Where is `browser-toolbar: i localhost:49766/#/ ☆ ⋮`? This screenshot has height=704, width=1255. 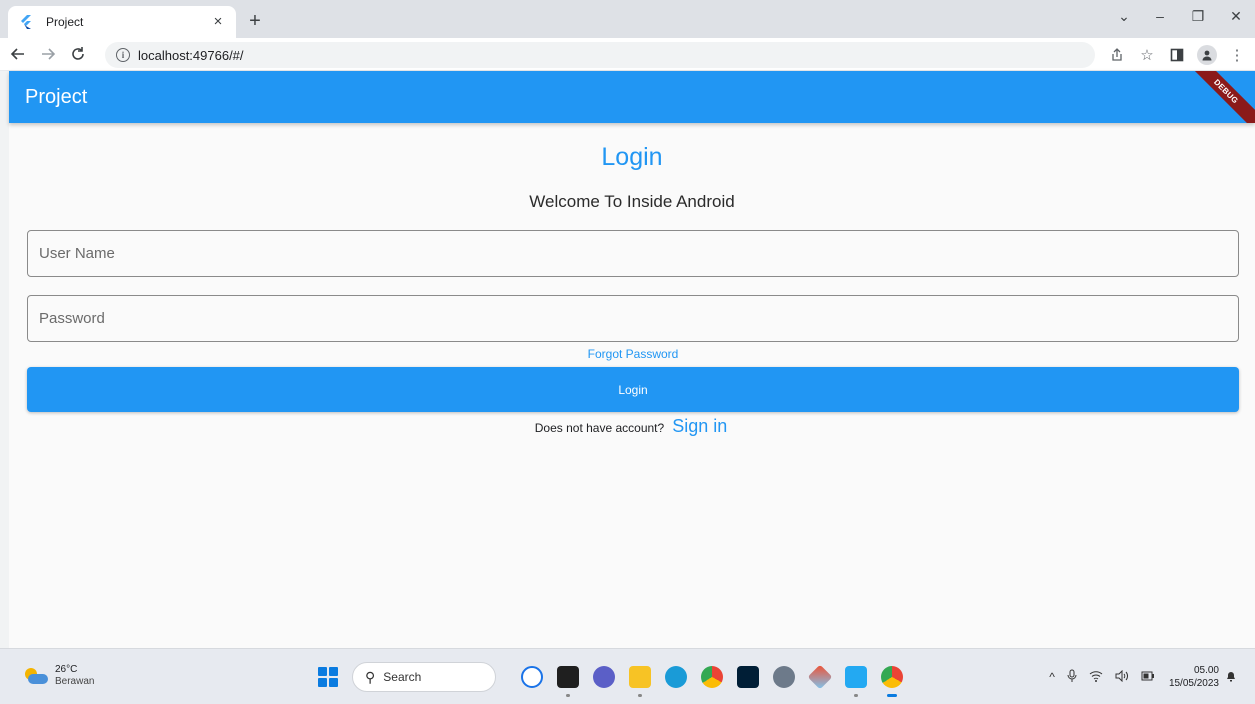 browser-toolbar: i localhost:49766/#/ ☆ ⋮ is located at coordinates (627, 54).